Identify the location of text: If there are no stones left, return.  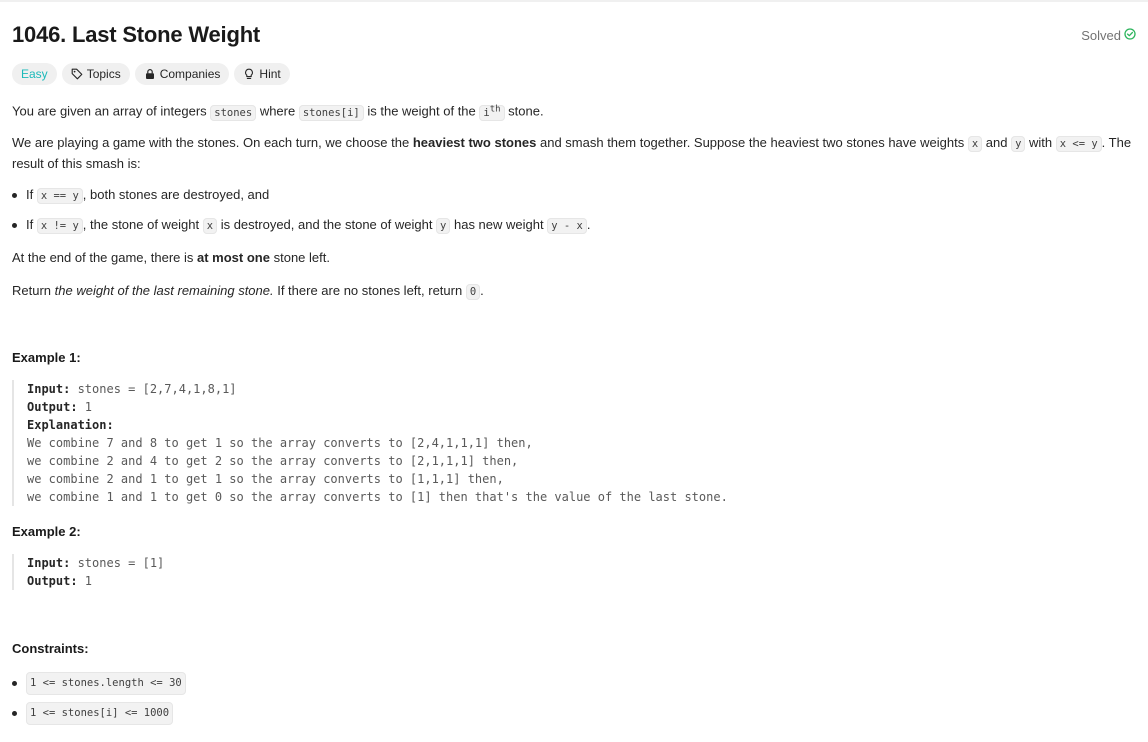
(369, 290).